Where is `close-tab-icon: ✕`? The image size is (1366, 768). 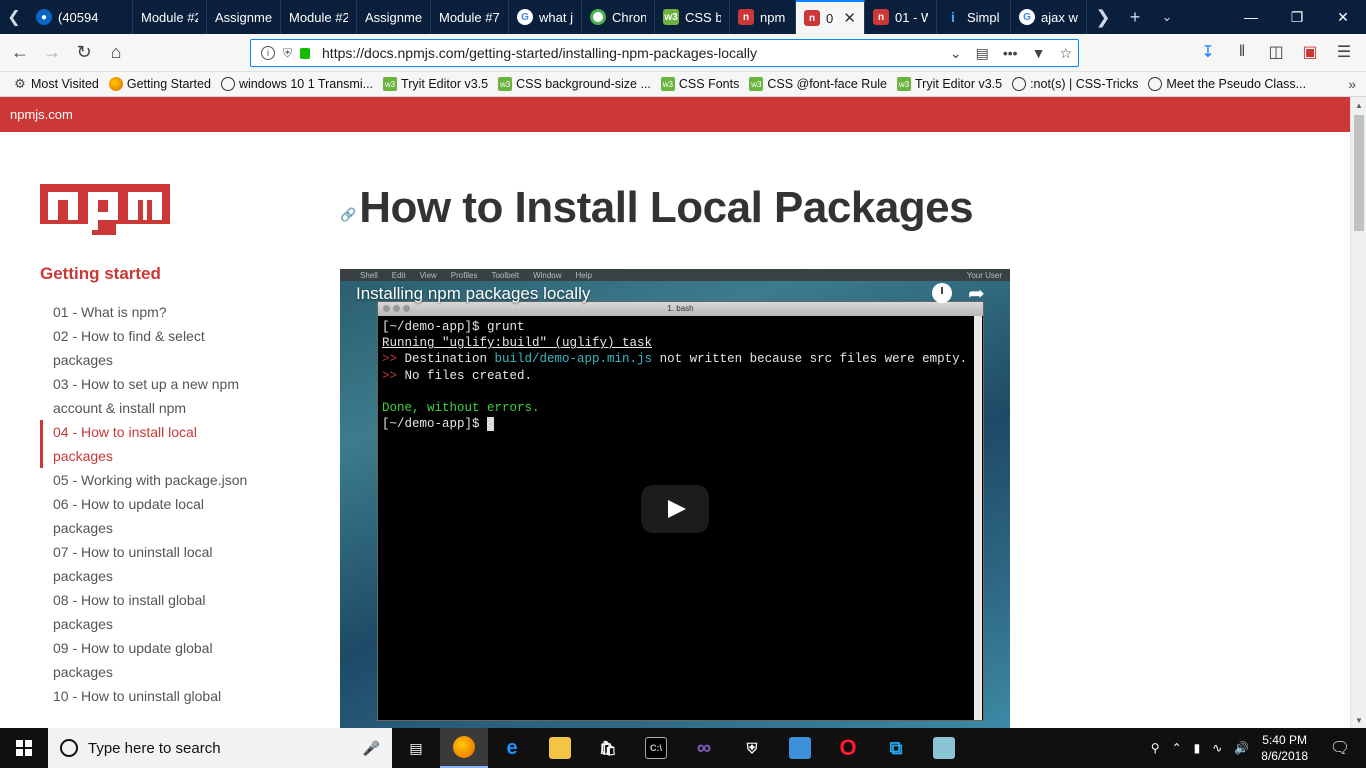 close-tab-icon: ✕ is located at coordinates (849, 18).